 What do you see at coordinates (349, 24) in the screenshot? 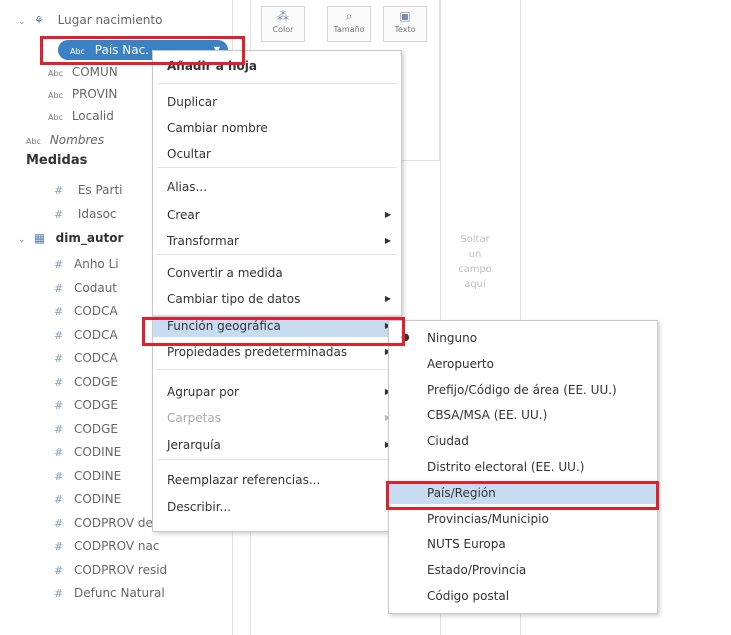
I see `size-button: ⌕ Tamaño` at bounding box center [349, 24].